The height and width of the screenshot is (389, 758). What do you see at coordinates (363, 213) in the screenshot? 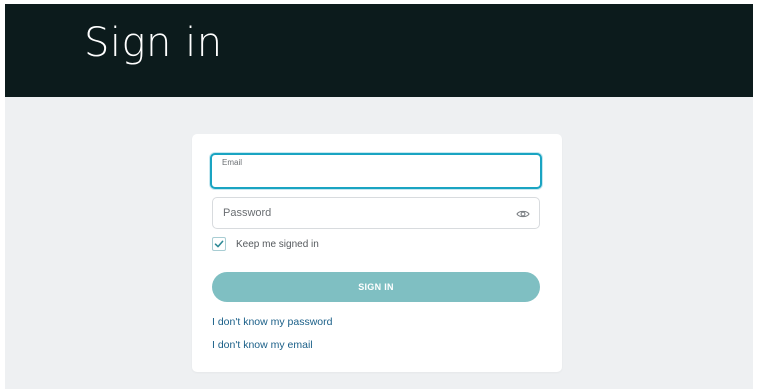
I see `password-input` at bounding box center [363, 213].